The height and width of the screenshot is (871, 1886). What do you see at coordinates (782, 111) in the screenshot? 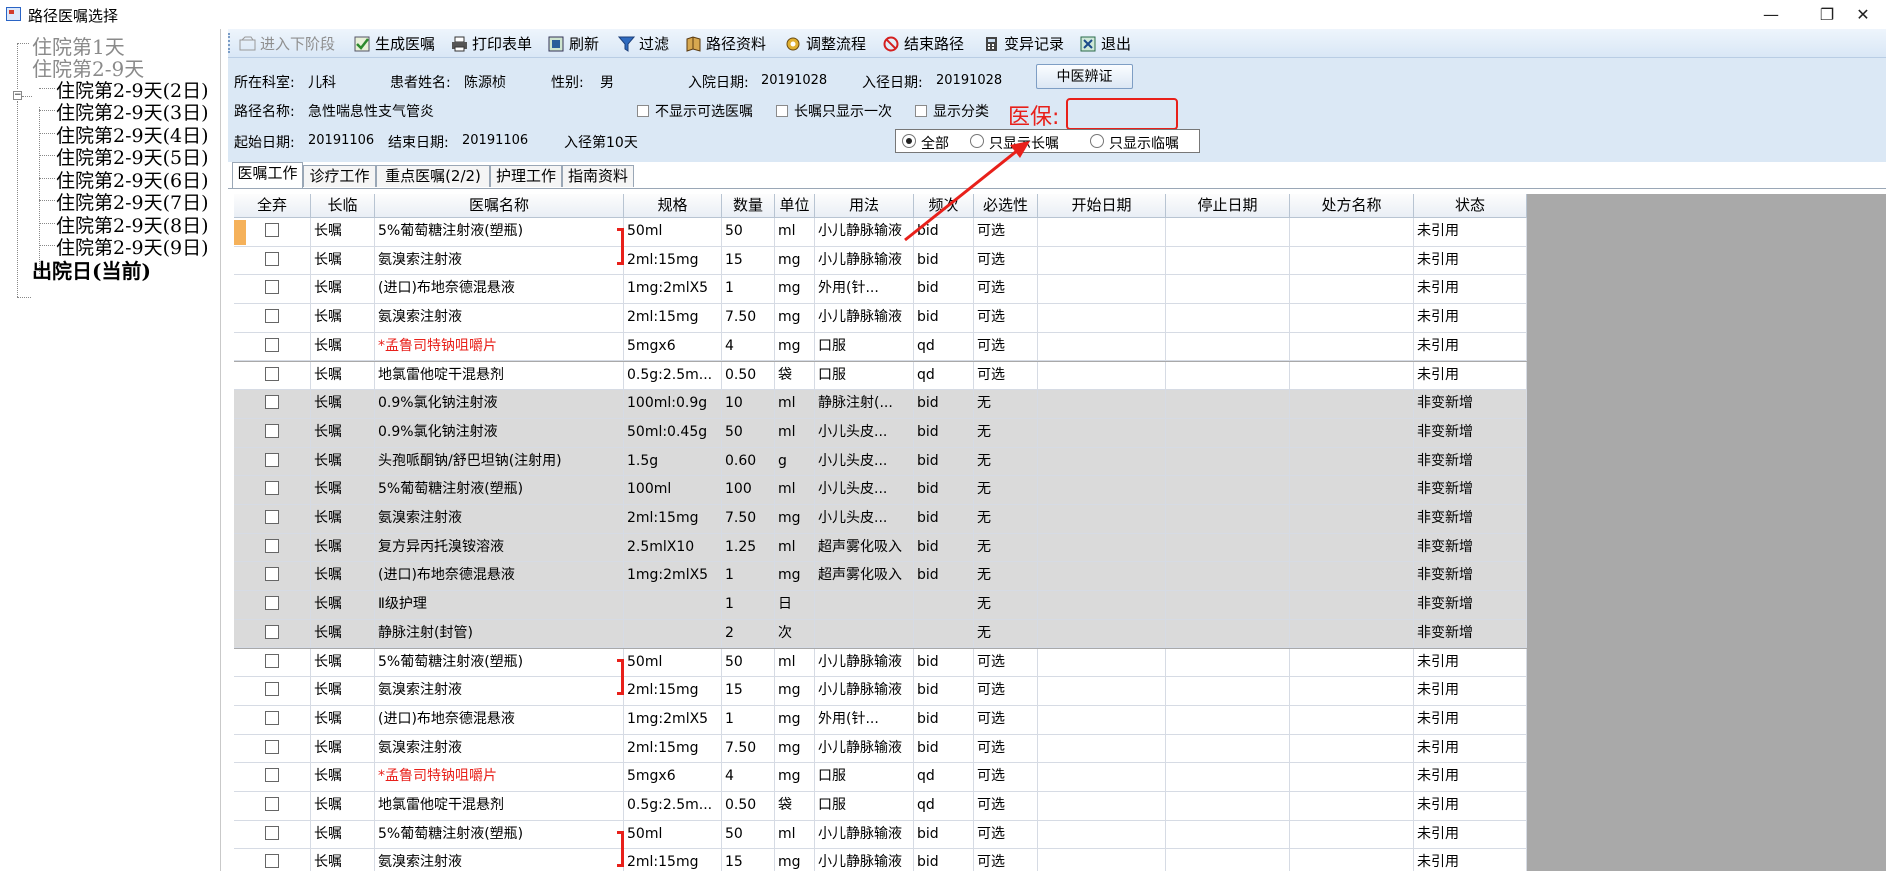
I see `long-once-checkbox` at bounding box center [782, 111].